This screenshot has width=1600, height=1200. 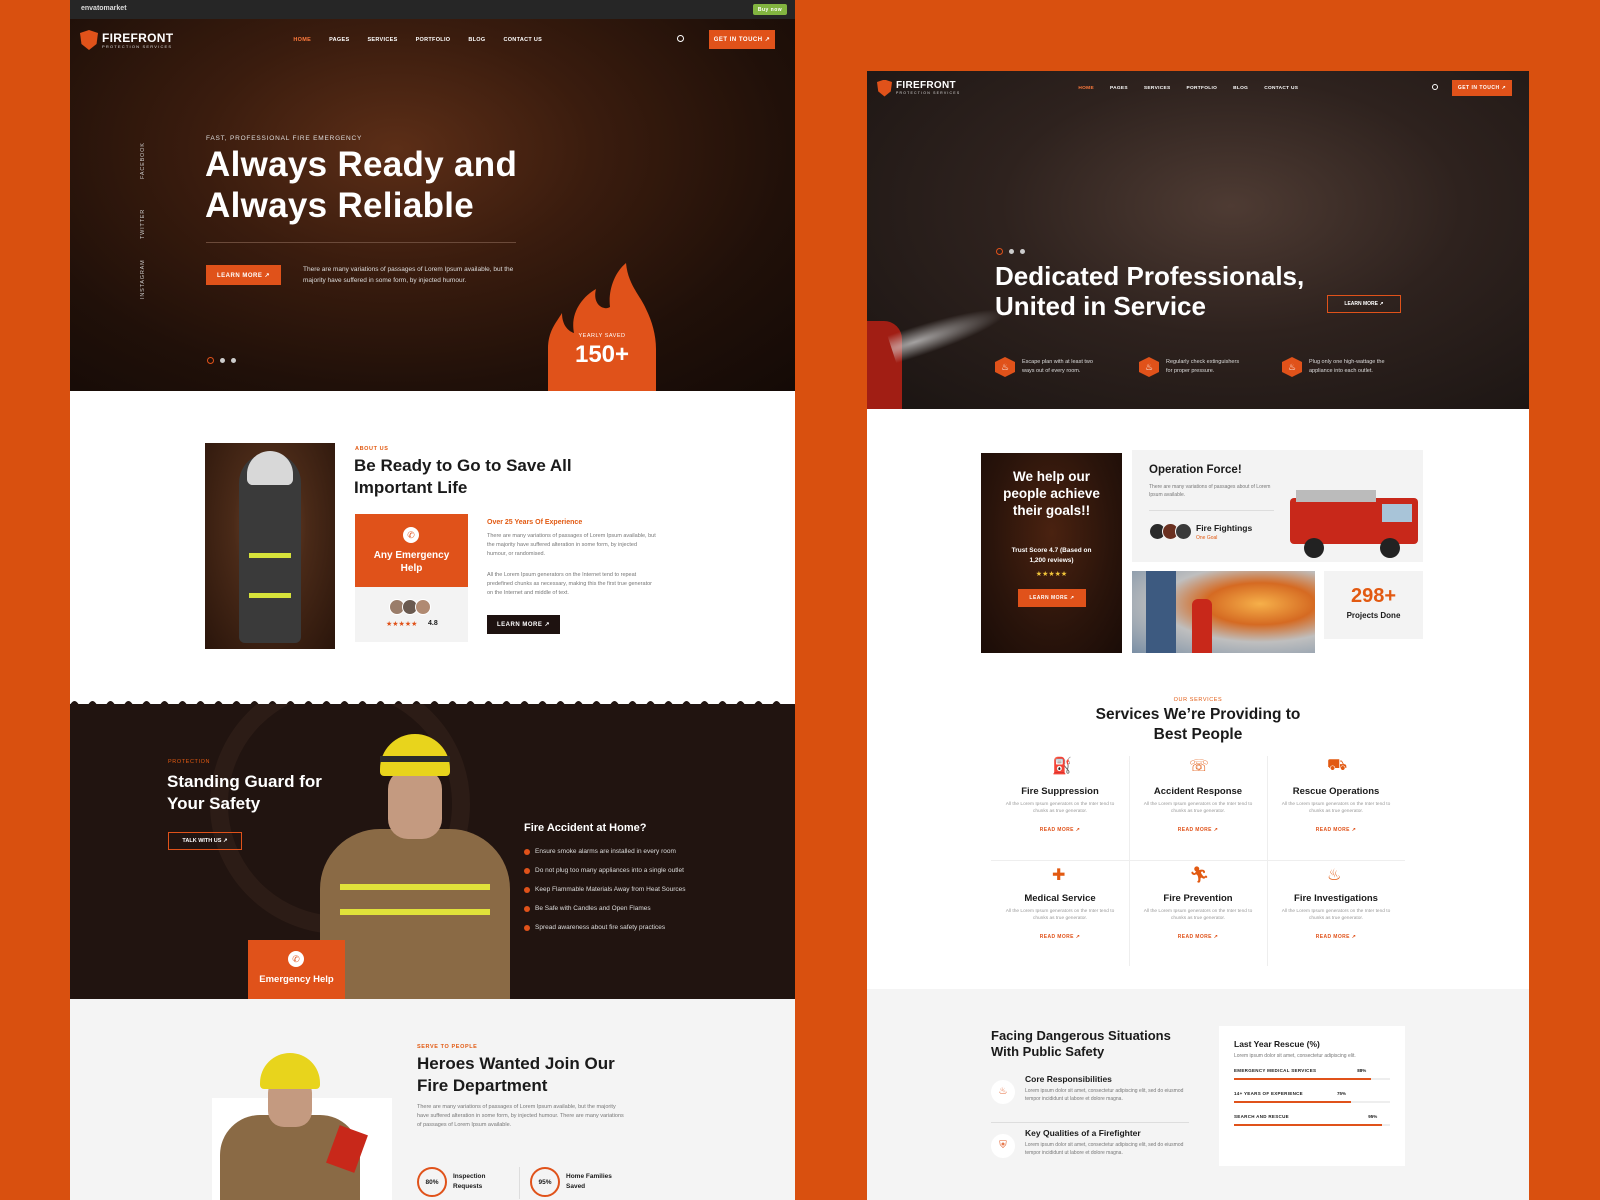 I want to click on stat-label: Saved, so click(x=576, y=1186).